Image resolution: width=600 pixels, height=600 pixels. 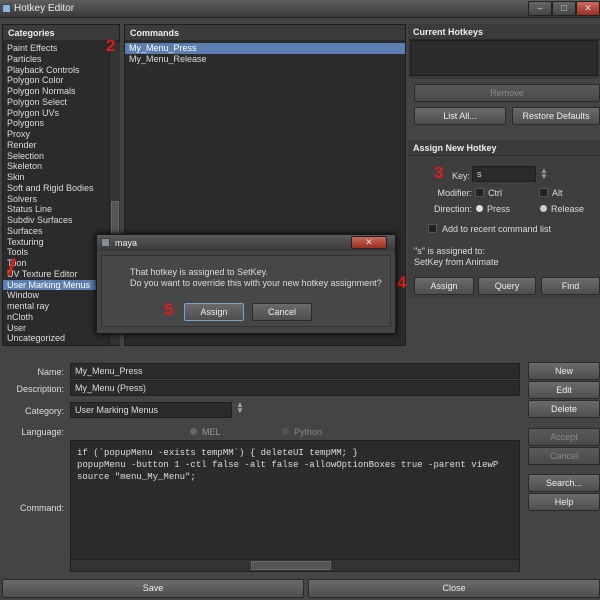 I want to click on alt-checkbox, so click(x=543, y=192).